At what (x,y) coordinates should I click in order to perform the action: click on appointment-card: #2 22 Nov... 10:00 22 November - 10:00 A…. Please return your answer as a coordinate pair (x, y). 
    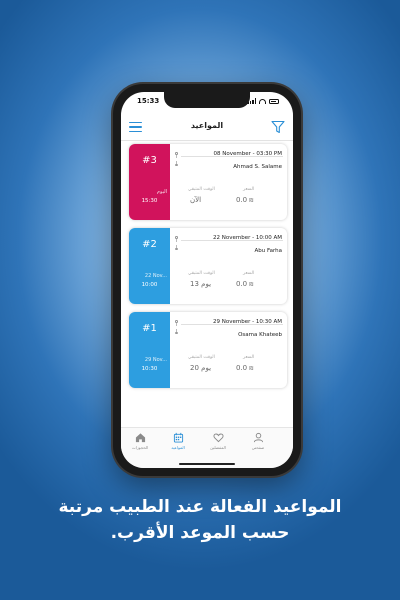
    Looking at the image, I should click on (208, 266).